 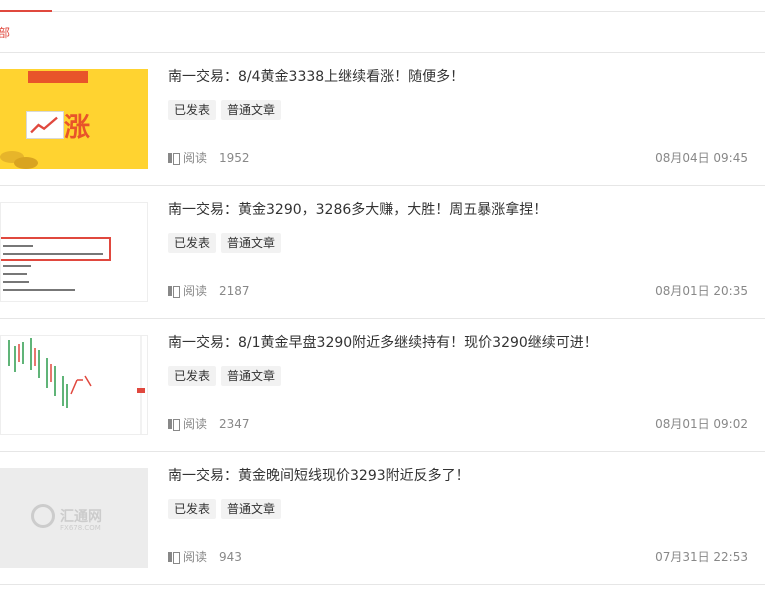 I want to click on highlight-box, so click(x=56, y=249).